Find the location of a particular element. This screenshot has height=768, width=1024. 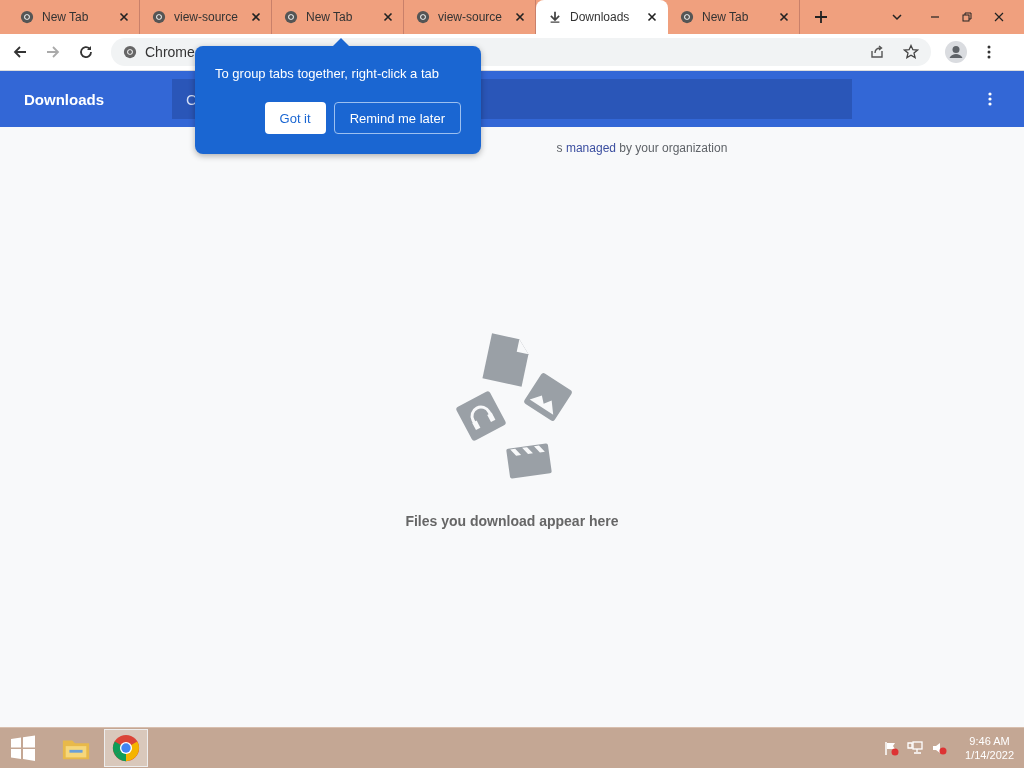

empty-message: Files you download appear here is located at coordinates (512, 521).